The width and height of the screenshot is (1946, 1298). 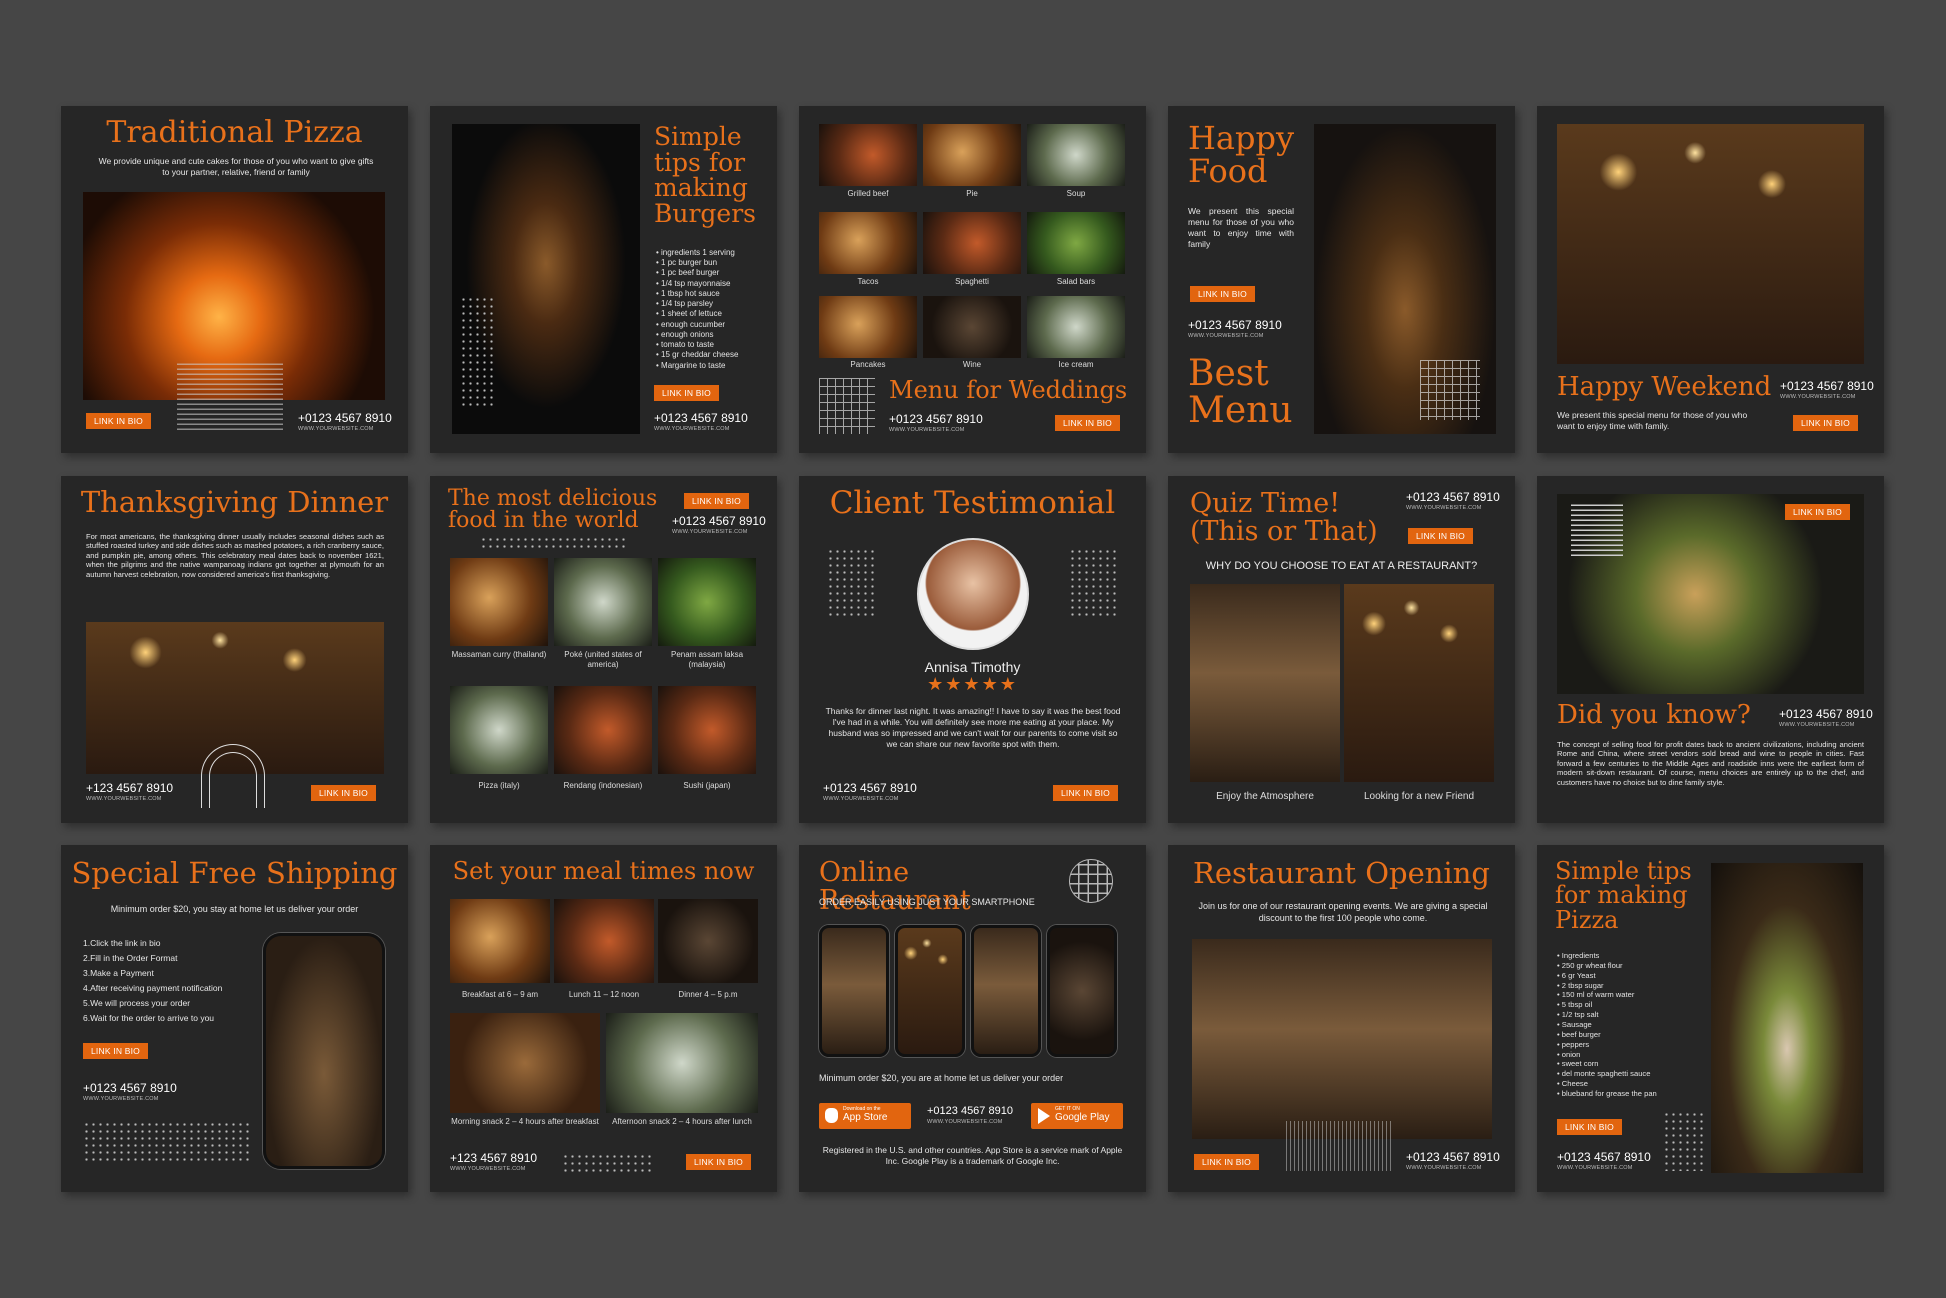 I want to click on list-item: 1 tbsp hot sauce, so click(x=715, y=294).